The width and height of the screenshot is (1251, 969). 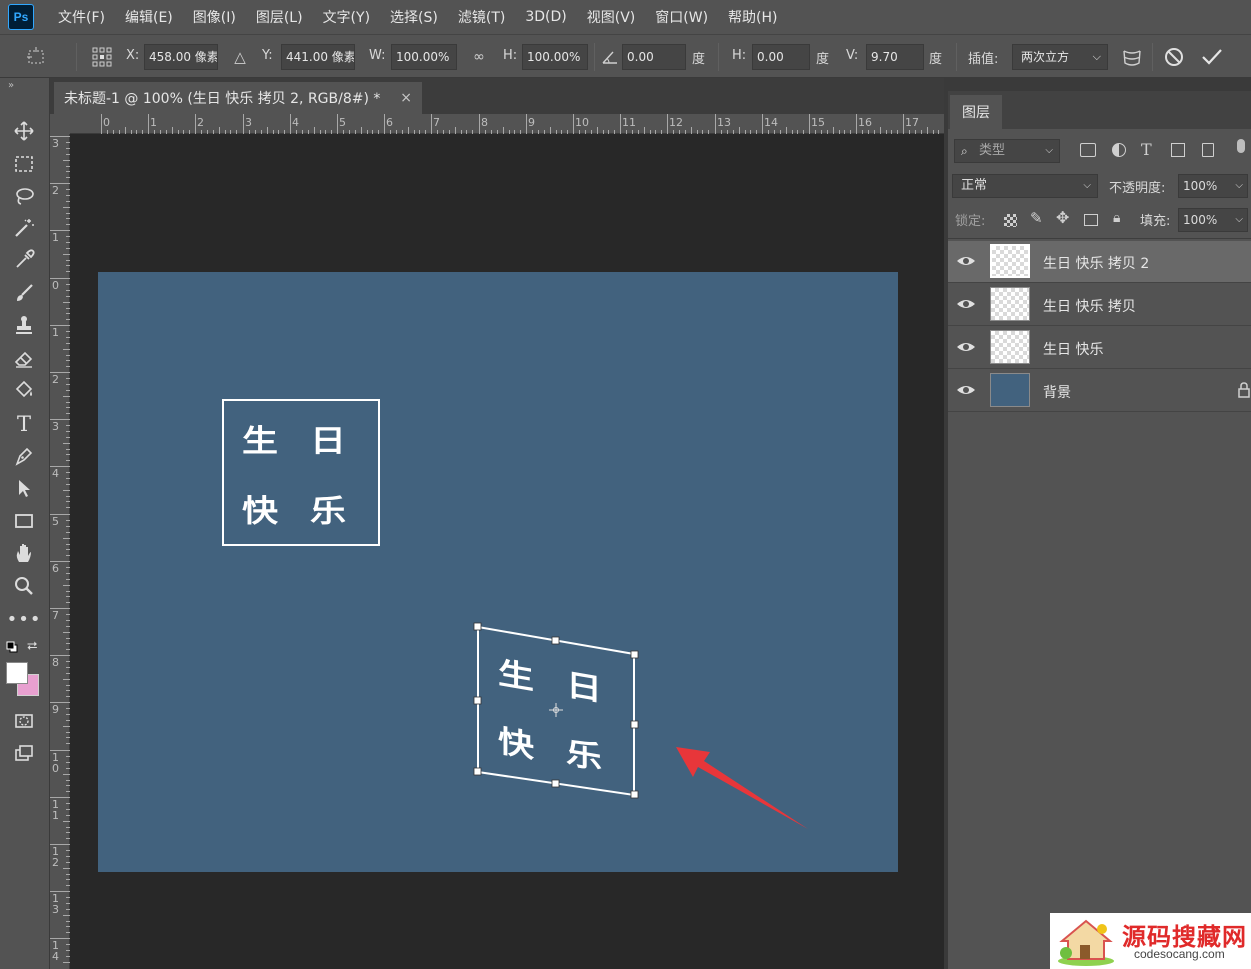 I want to click on rotate-input: 0.00, so click(x=654, y=57).